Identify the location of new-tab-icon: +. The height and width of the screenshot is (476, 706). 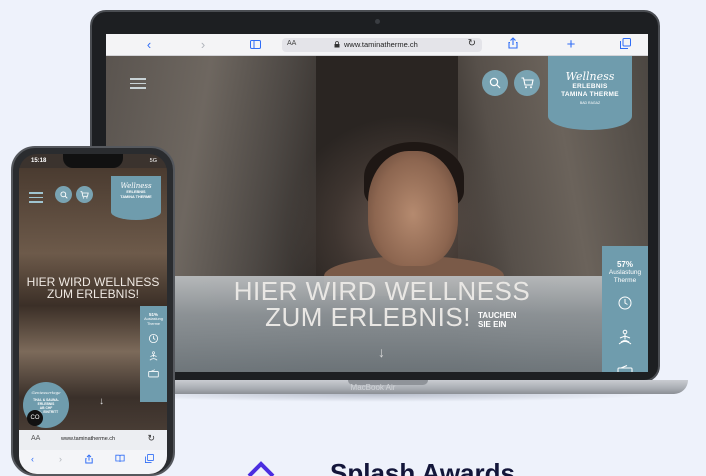
(571, 45).